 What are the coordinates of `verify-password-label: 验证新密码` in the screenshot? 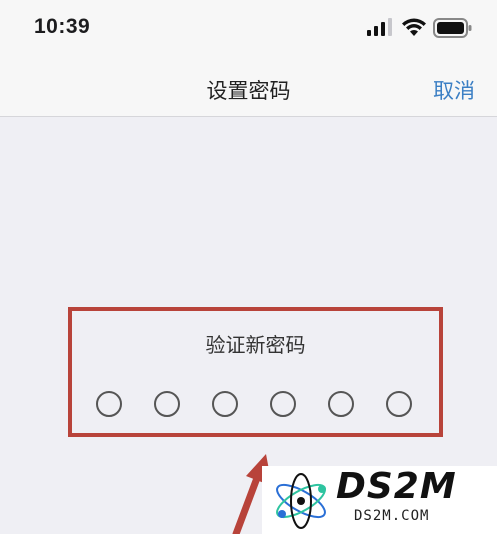 It's located at (255, 345).